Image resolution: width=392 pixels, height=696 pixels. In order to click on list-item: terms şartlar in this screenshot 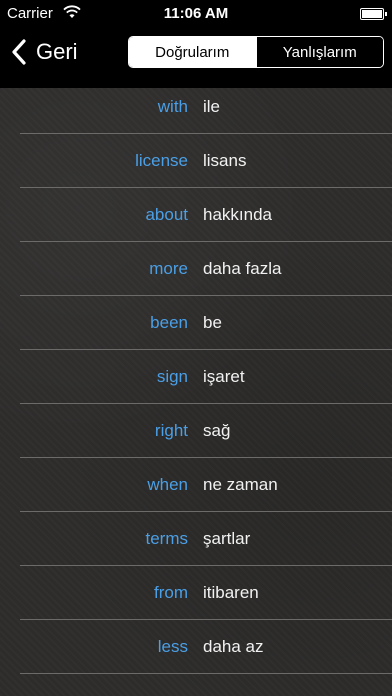, I will do `click(196, 547)`.